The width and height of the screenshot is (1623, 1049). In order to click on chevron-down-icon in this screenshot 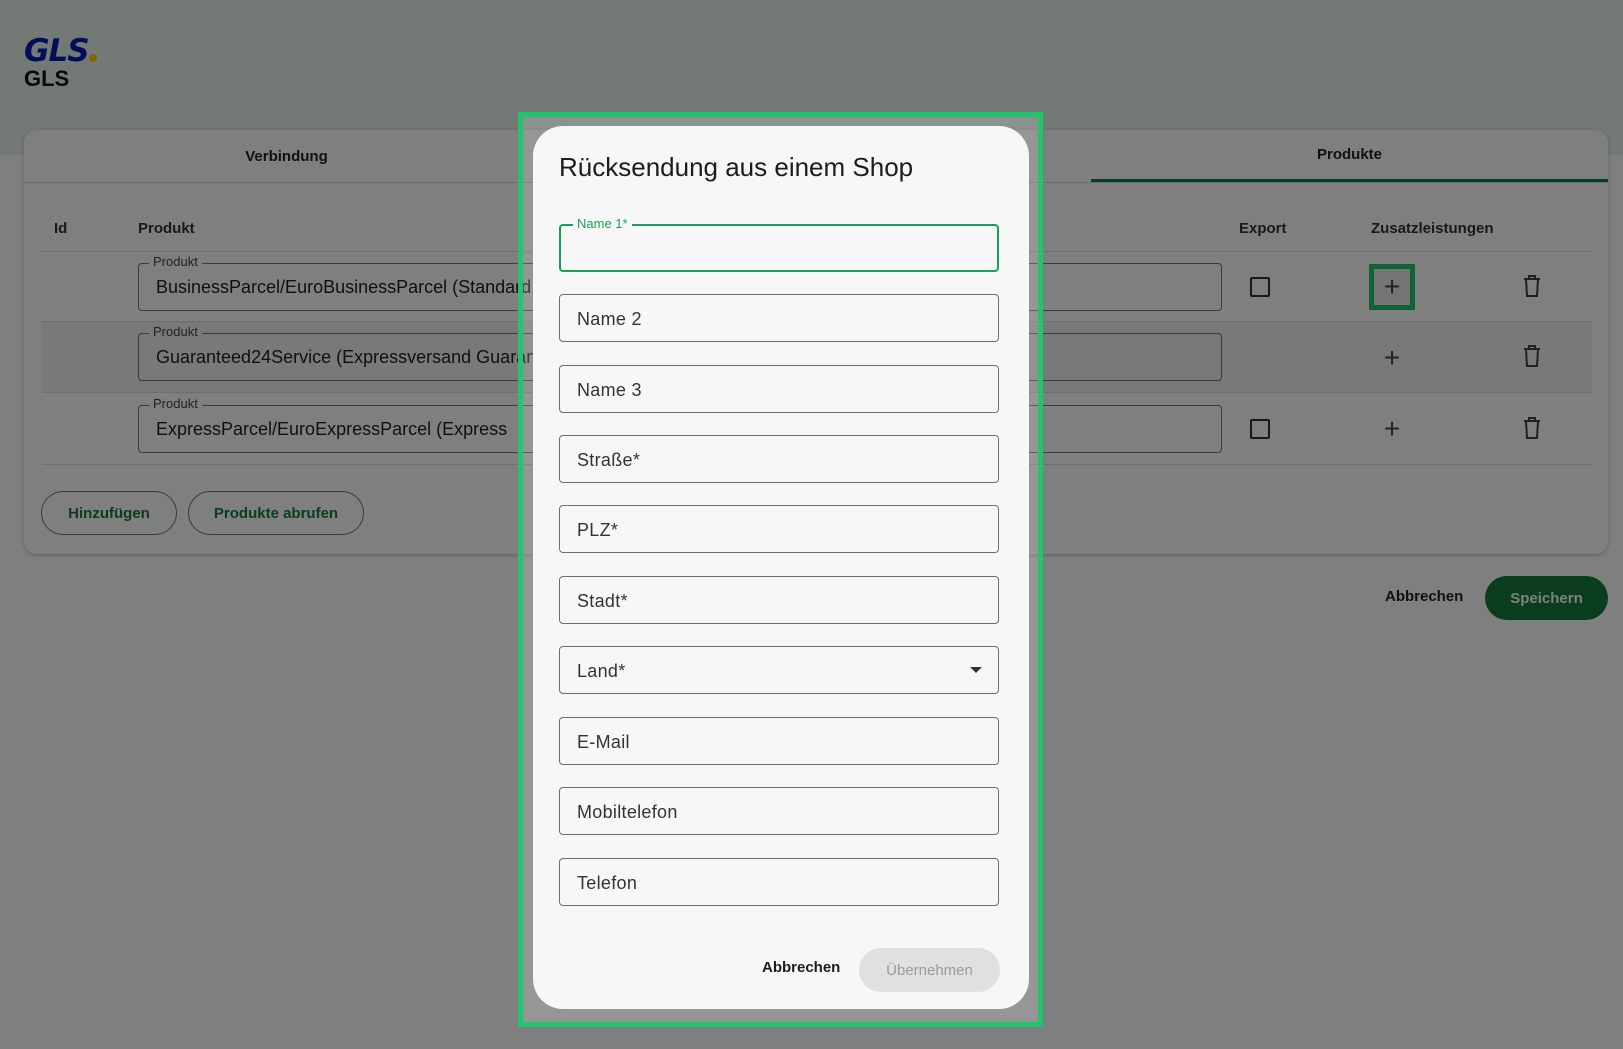, I will do `click(976, 670)`.